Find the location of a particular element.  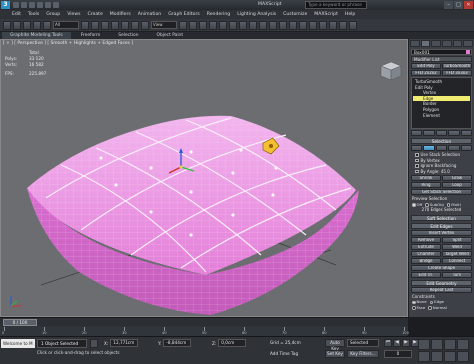

add-time-tag: Add Time Tag is located at coordinates (284, 353).